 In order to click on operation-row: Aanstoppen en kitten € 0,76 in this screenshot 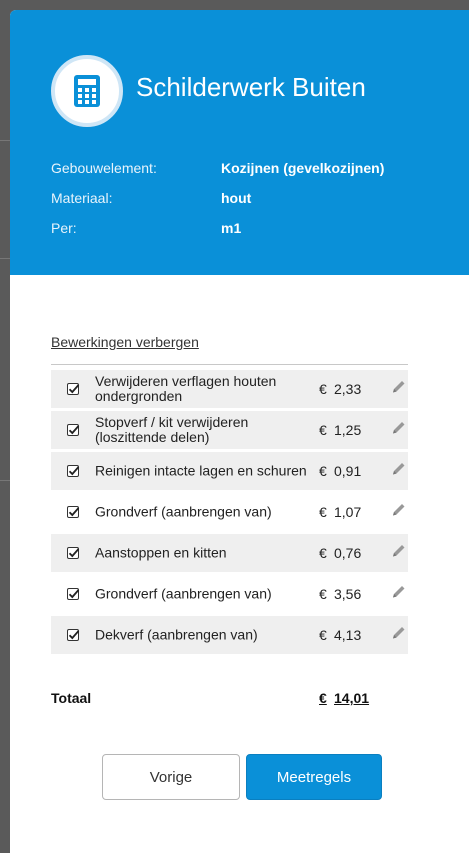, I will do `click(229, 554)`.